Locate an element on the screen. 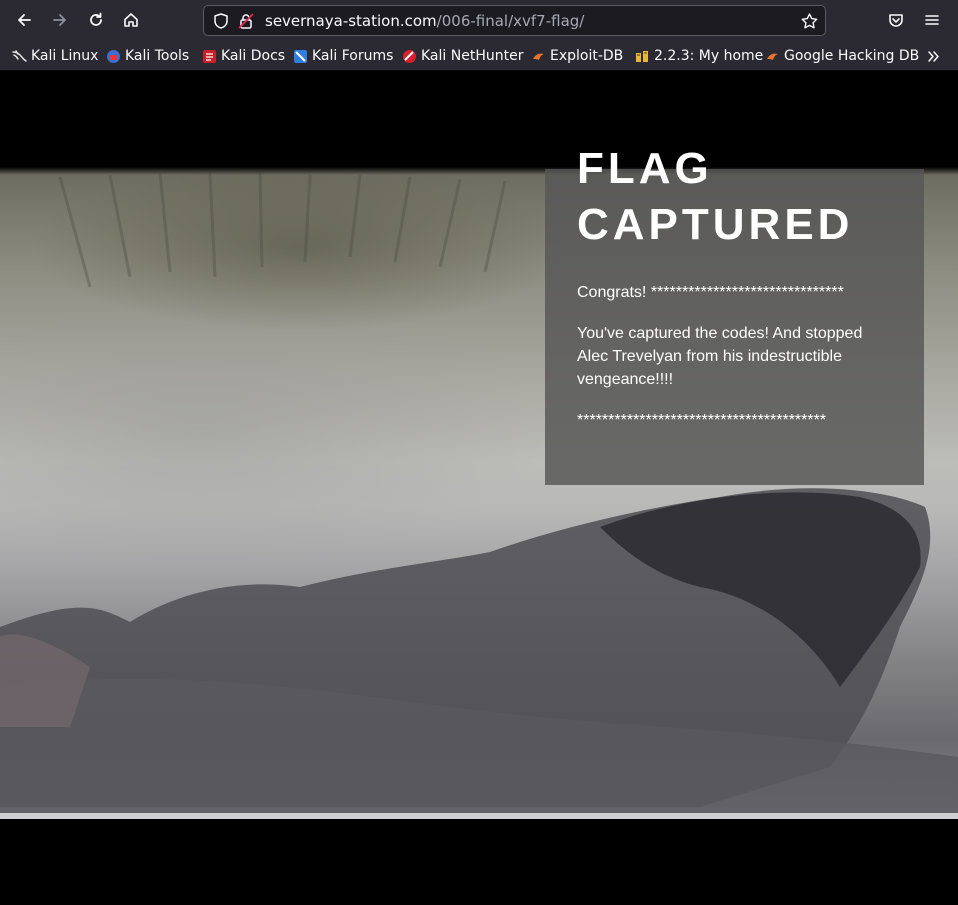 The image size is (958, 905). kali-dragon-icon is located at coordinates (19, 55).